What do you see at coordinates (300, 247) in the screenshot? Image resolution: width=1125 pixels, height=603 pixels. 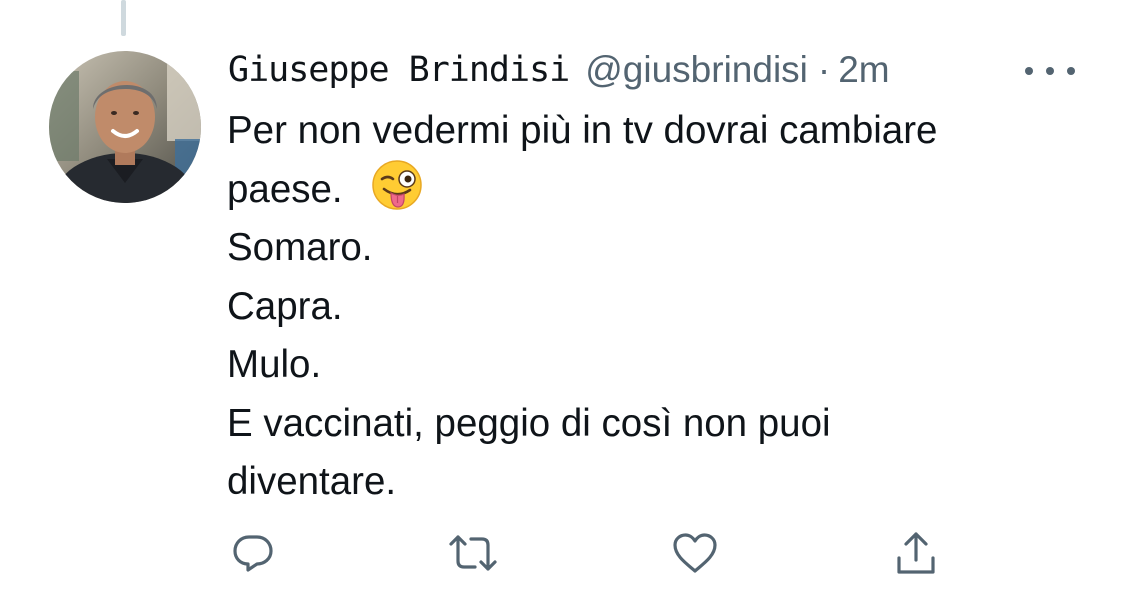 I see `tweet-text-line: Somaro.` at bounding box center [300, 247].